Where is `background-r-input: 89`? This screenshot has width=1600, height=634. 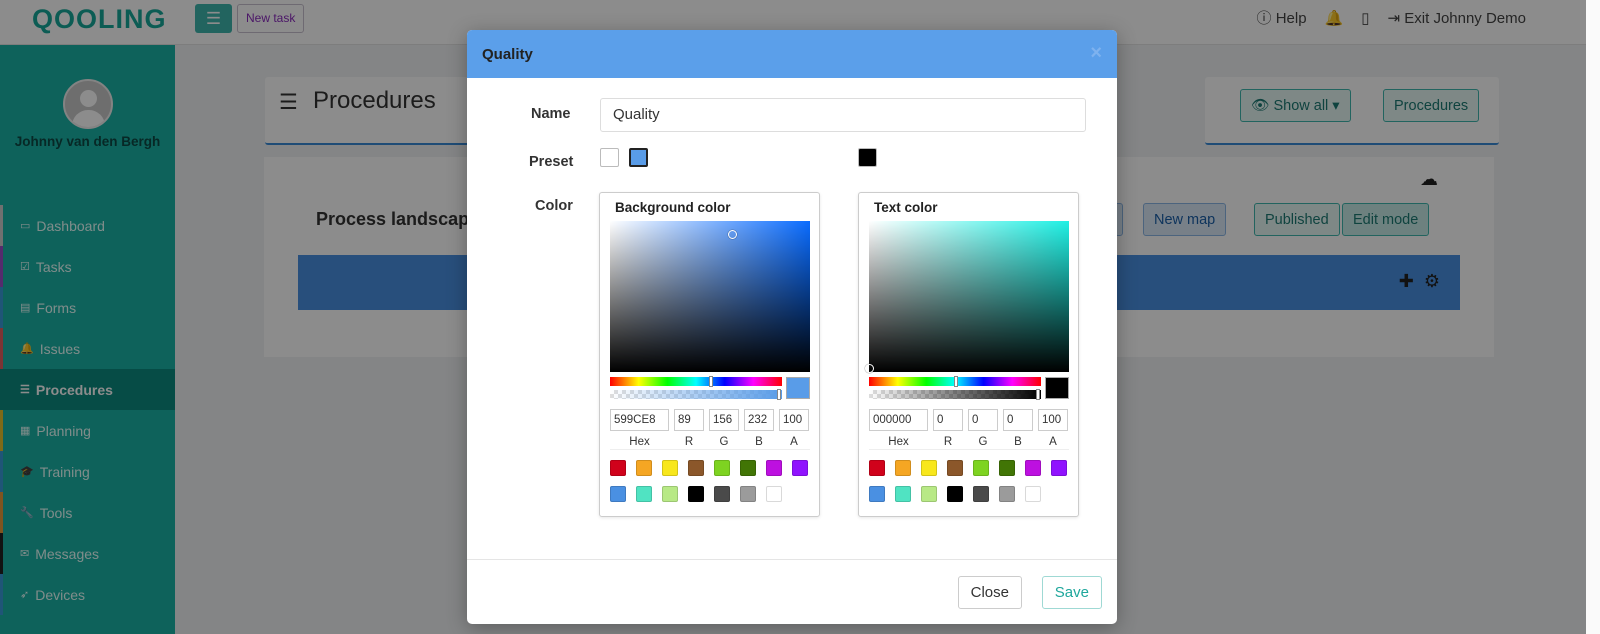
background-r-input: 89 is located at coordinates (689, 420).